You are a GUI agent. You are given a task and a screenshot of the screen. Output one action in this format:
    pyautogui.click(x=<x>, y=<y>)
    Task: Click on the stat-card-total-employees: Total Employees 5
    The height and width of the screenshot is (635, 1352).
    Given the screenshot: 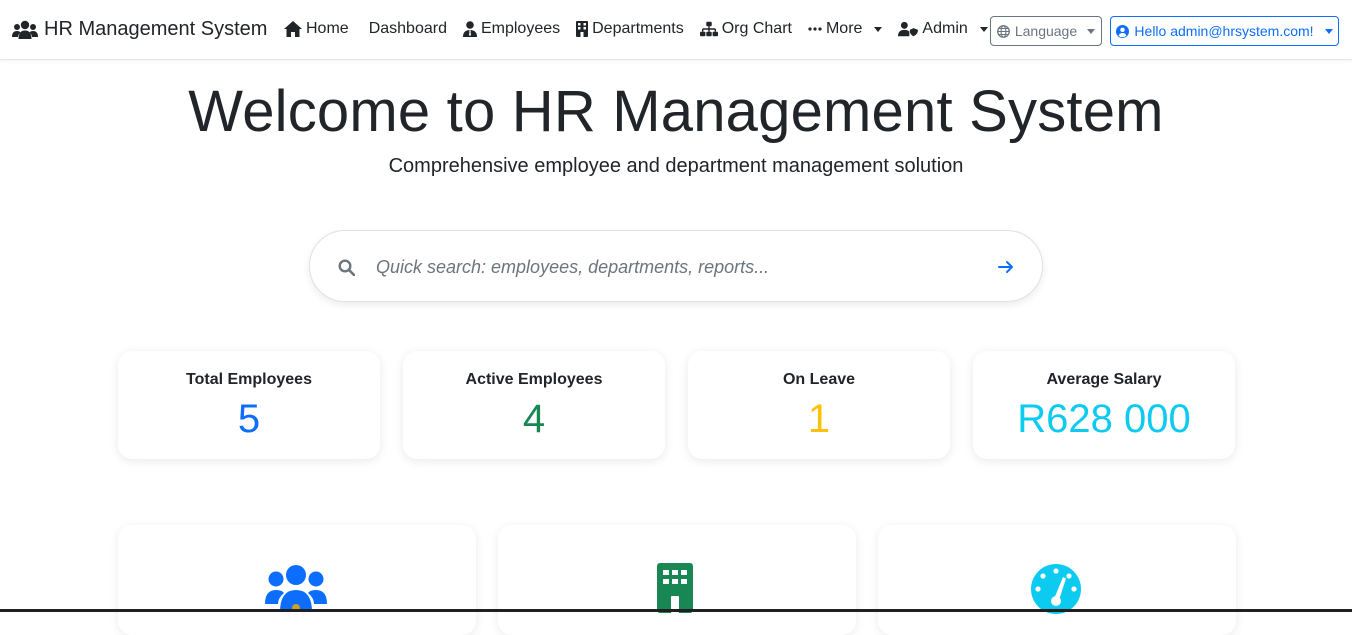 What is the action you would take?
    pyautogui.click(x=249, y=405)
    